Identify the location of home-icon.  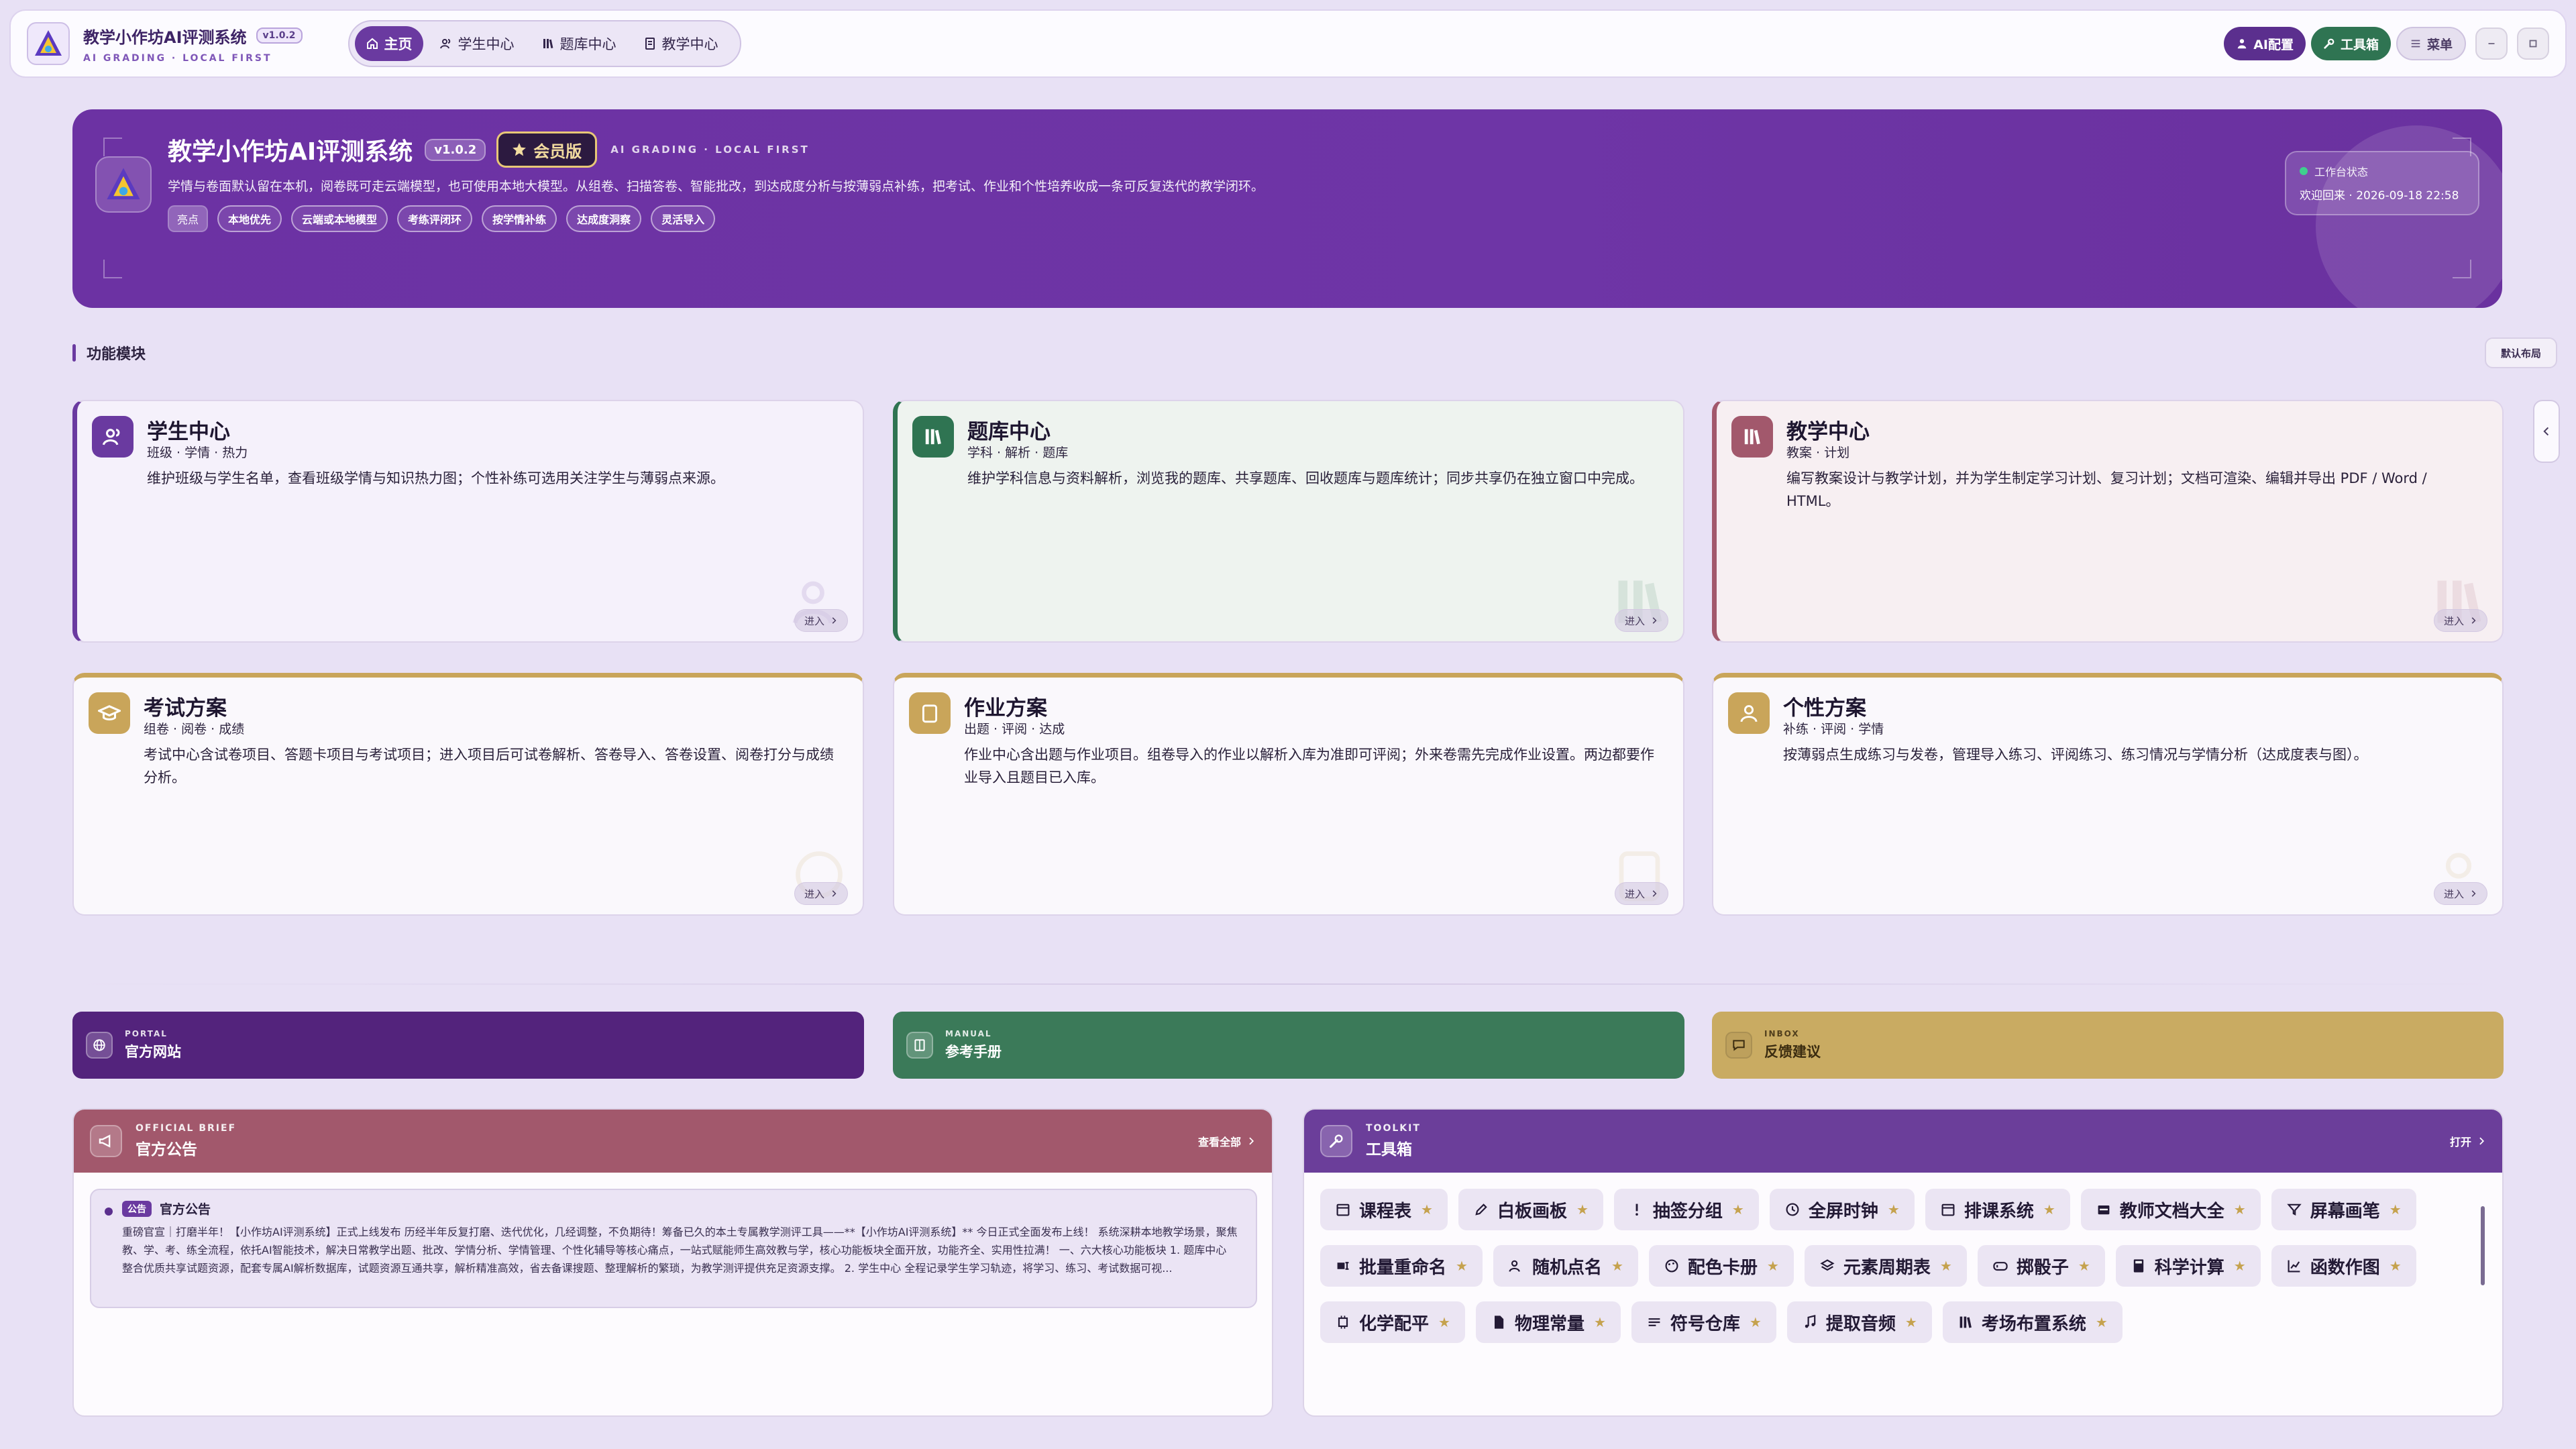
(372, 43).